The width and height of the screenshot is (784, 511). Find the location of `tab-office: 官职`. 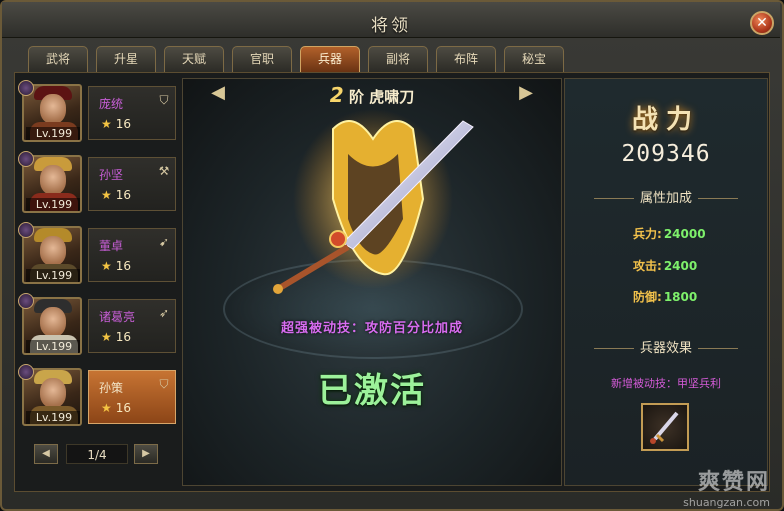

tab-office: 官职 is located at coordinates (262, 59).